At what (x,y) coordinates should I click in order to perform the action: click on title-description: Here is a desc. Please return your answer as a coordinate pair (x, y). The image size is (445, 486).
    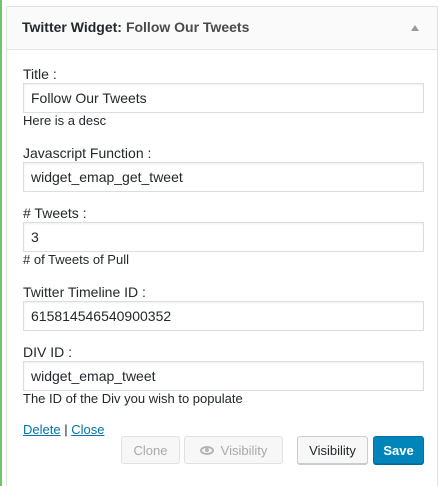
    Looking at the image, I should click on (65, 120).